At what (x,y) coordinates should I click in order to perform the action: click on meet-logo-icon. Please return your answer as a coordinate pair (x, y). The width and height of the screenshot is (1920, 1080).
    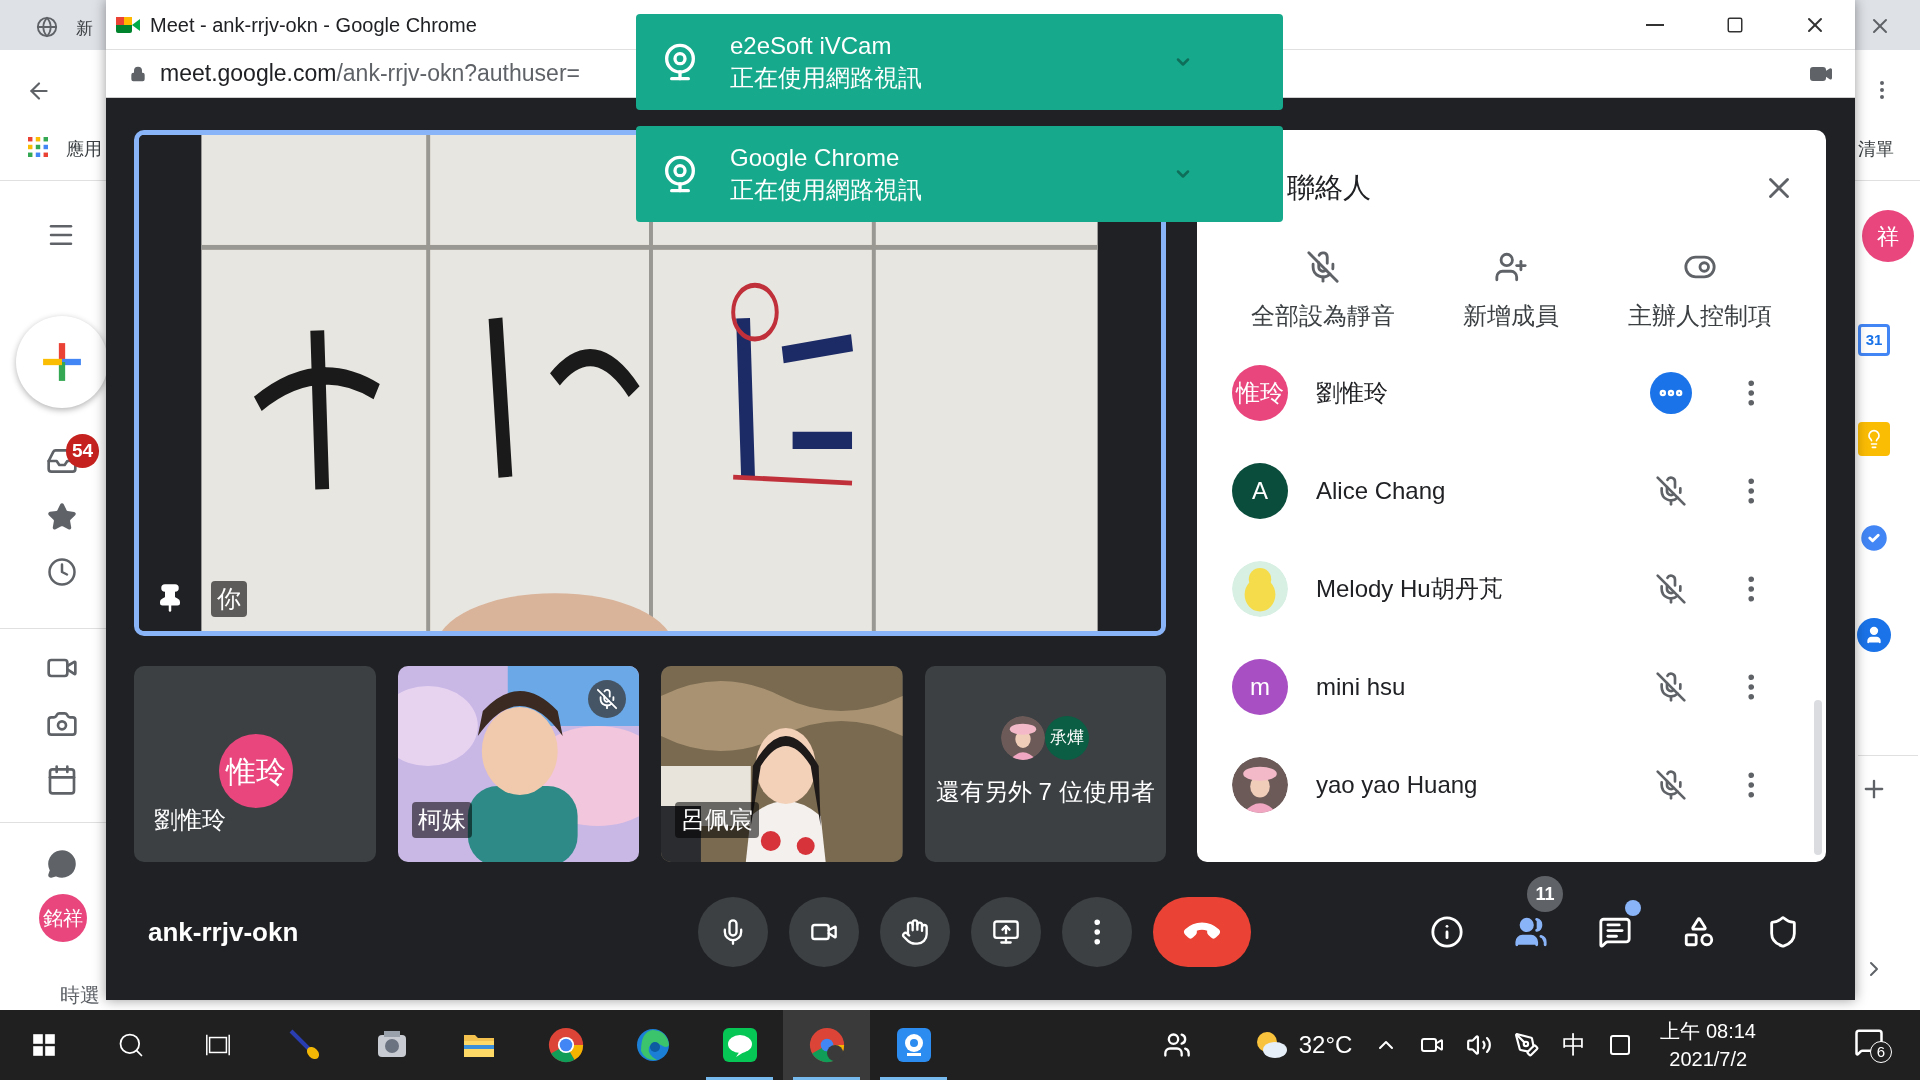
    Looking at the image, I should click on (128, 24).